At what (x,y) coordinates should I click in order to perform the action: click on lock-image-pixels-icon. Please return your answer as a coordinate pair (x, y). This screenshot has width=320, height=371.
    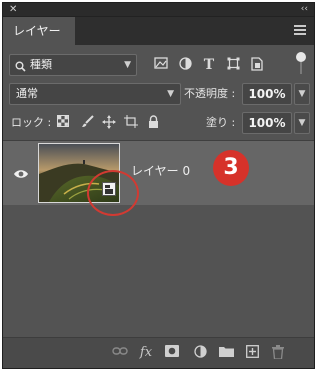
    Looking at the image, I should click on (87, 123).